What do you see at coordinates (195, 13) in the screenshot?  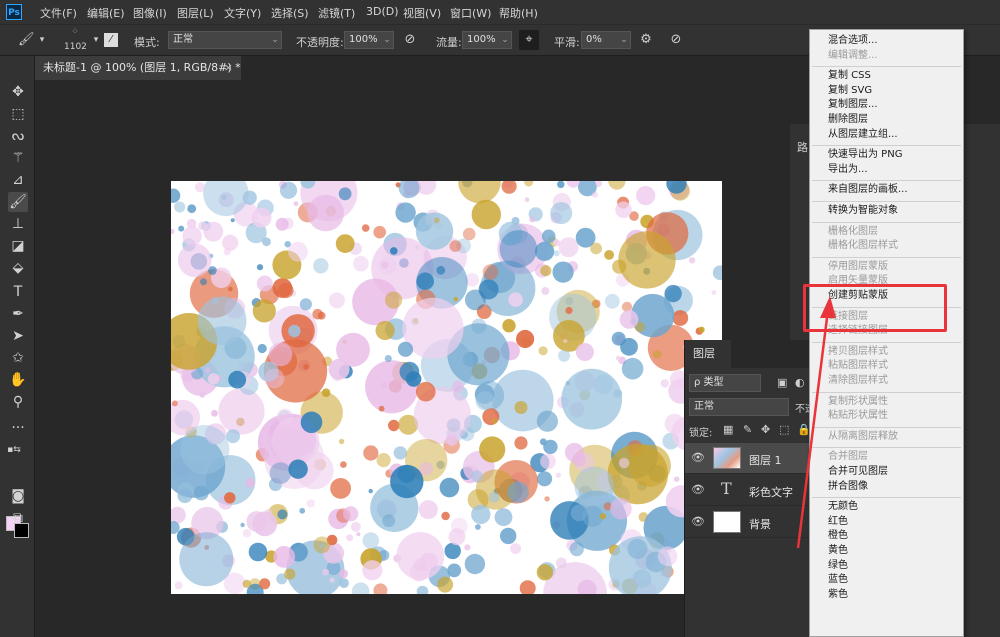 I see `menu-layer: 图层(L)` at bounding box center [195, 13].